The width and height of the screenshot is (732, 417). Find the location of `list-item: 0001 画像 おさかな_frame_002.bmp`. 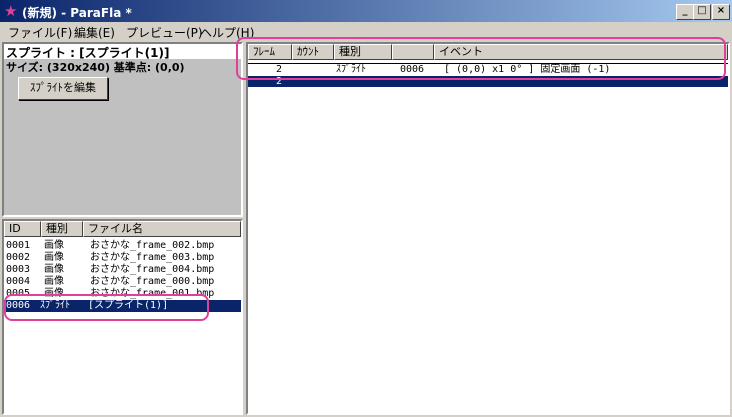

list-item: 0001 画像 おさかな_frame_002.bmp is located at coordinates (122, 246).